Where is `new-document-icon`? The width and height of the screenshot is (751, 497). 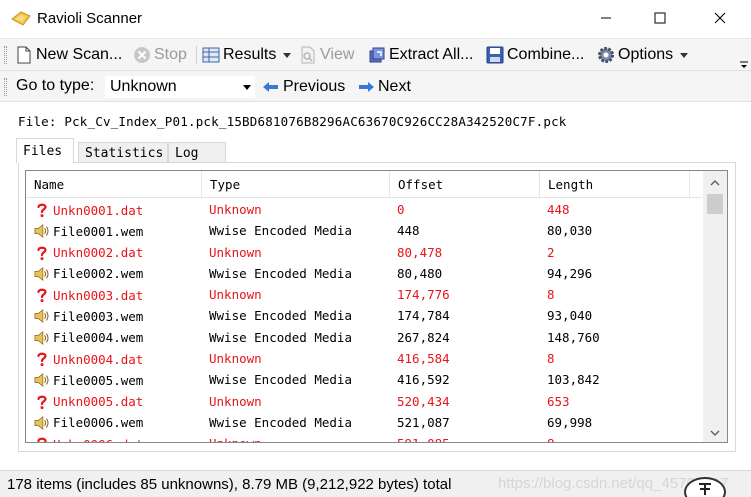 new-document-icon is located at coordinates (24, 55).